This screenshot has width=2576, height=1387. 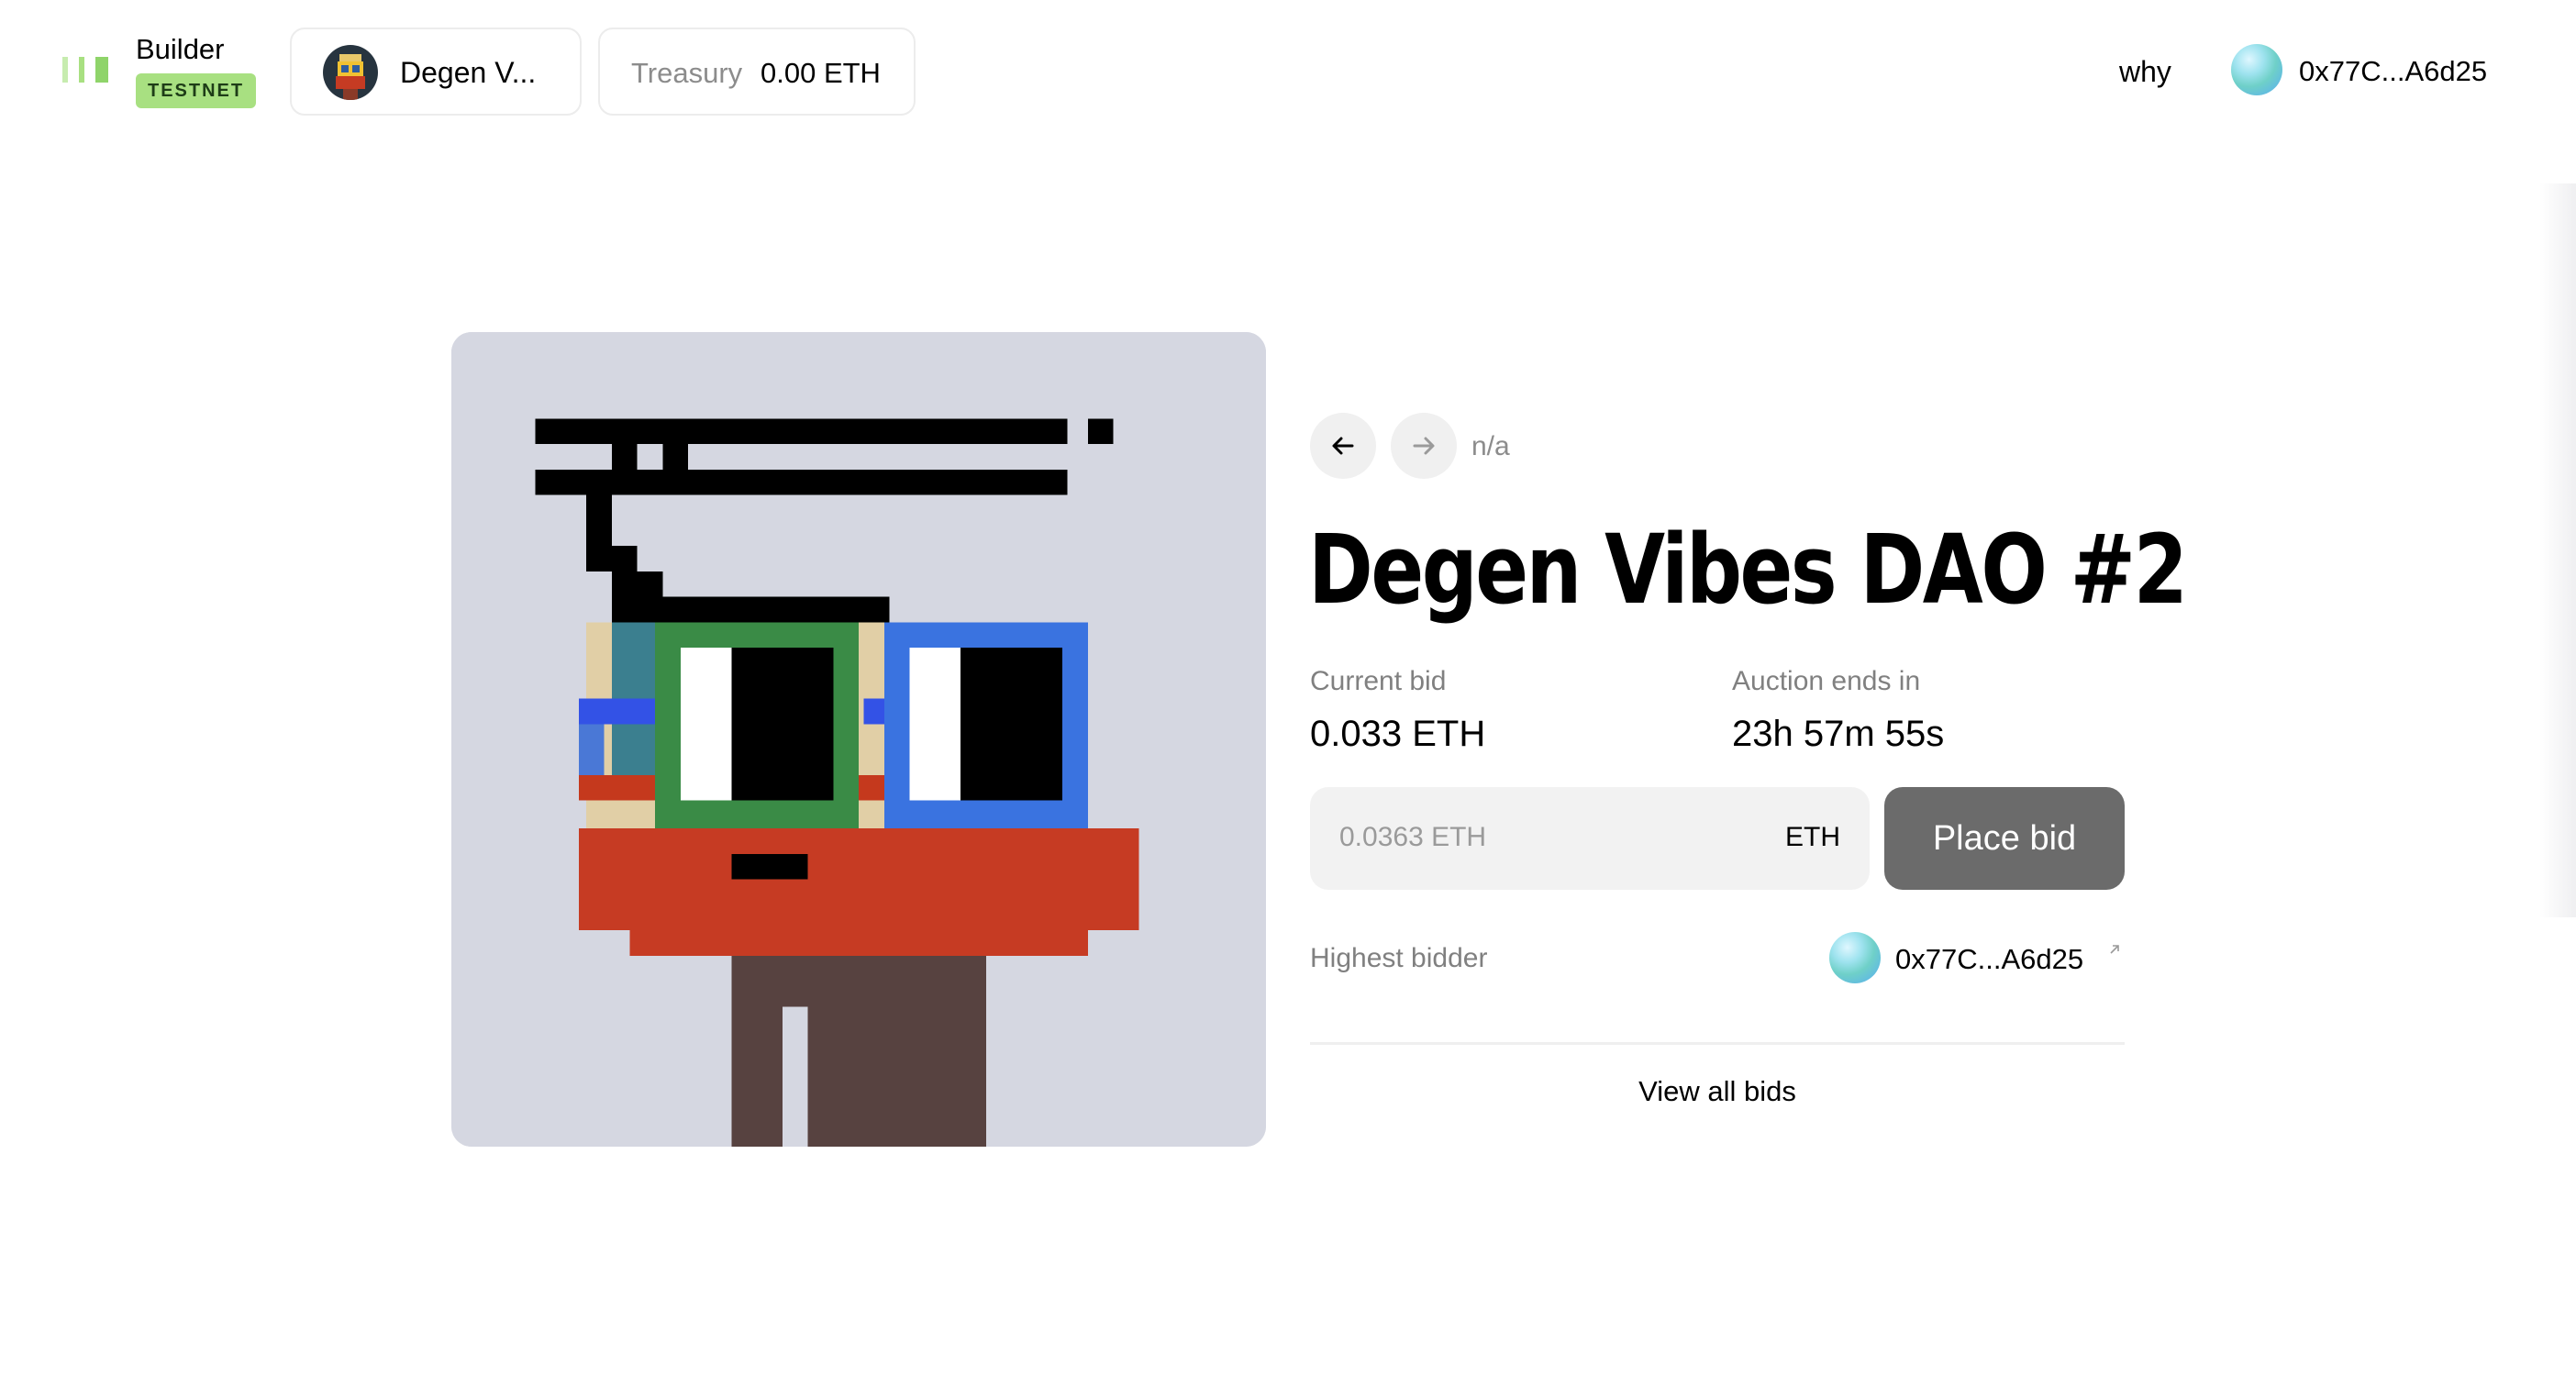 I want to click on arrow-left-icon, so click(x=1343, y=446).